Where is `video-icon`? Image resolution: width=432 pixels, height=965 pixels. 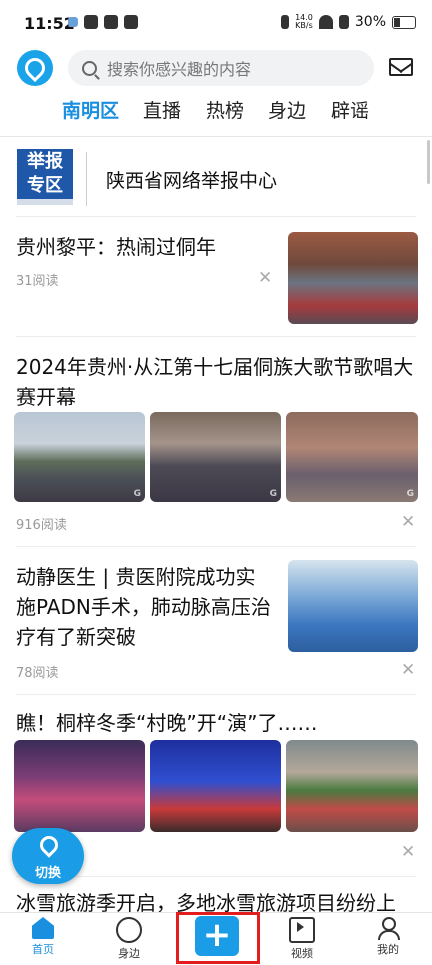 video-icon is located at coordinates (302, 930).